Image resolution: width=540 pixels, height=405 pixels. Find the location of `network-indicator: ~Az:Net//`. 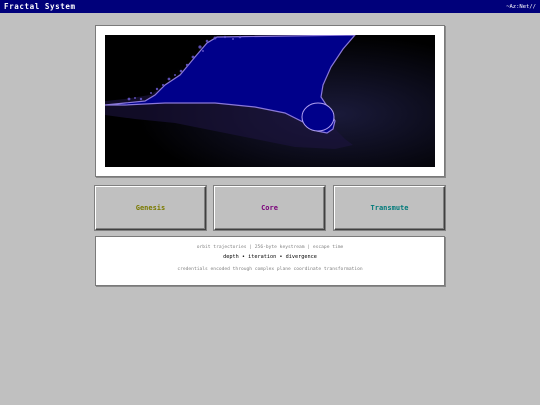

network-indicator: ~Az:Net// is located at coordinates (521, 6).